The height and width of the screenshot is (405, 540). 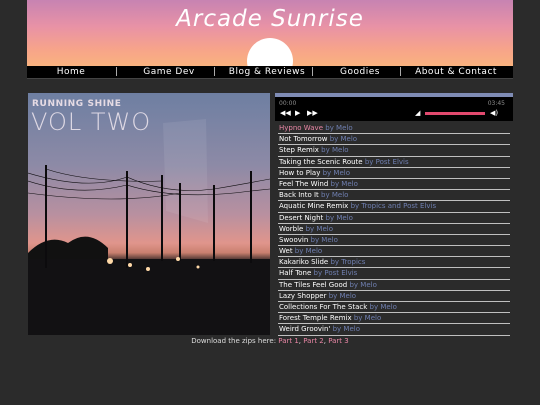 What do you see at coordinates (270, 52) in the screenshot?
I see `sunrise-sun-graphic` at bounding box center [270, 52].